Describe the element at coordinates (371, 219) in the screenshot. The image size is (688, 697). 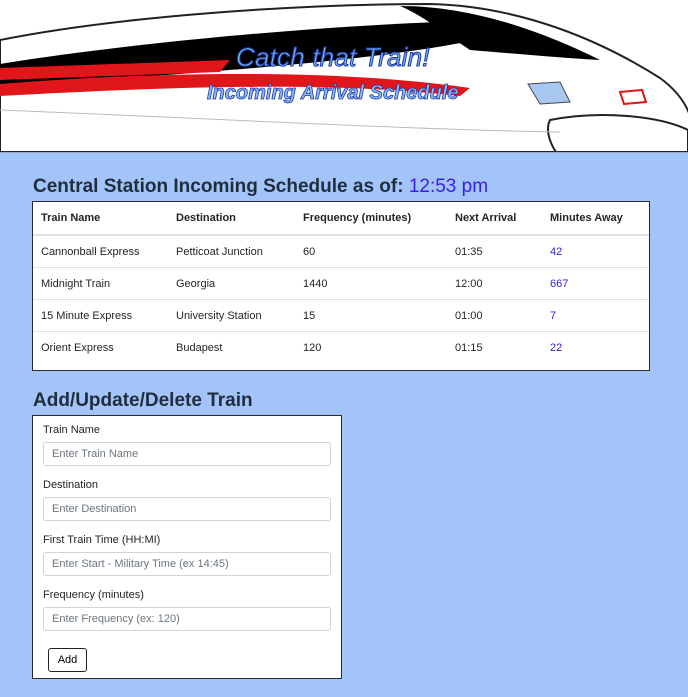
I see `column-header-frequency: Frequency (minutes)` at that location.